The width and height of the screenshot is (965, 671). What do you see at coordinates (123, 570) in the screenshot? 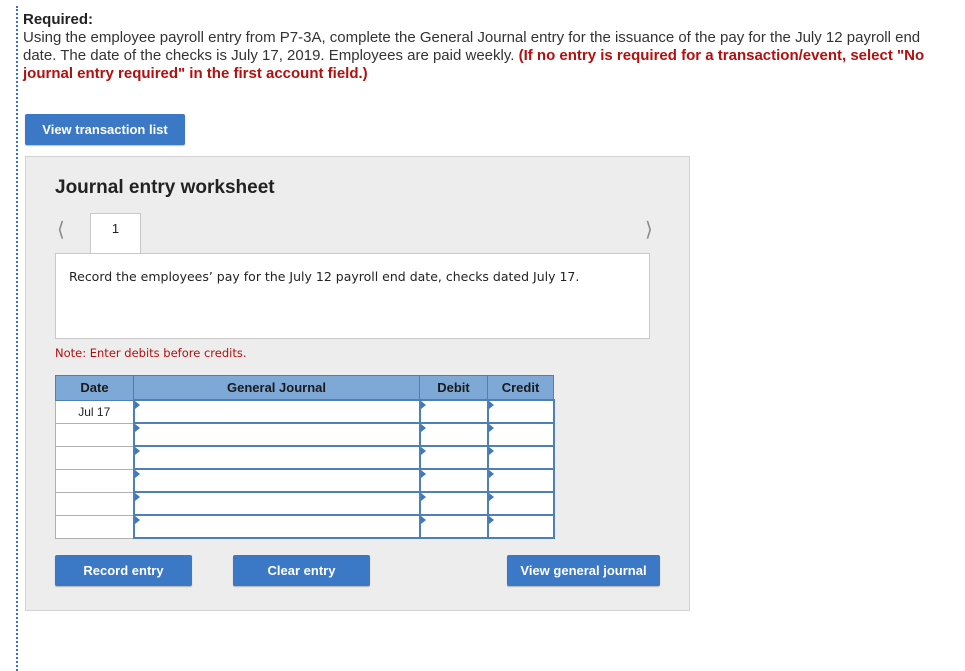
I see `record-entry-button: Record entry` at bounding box center [123, 570].